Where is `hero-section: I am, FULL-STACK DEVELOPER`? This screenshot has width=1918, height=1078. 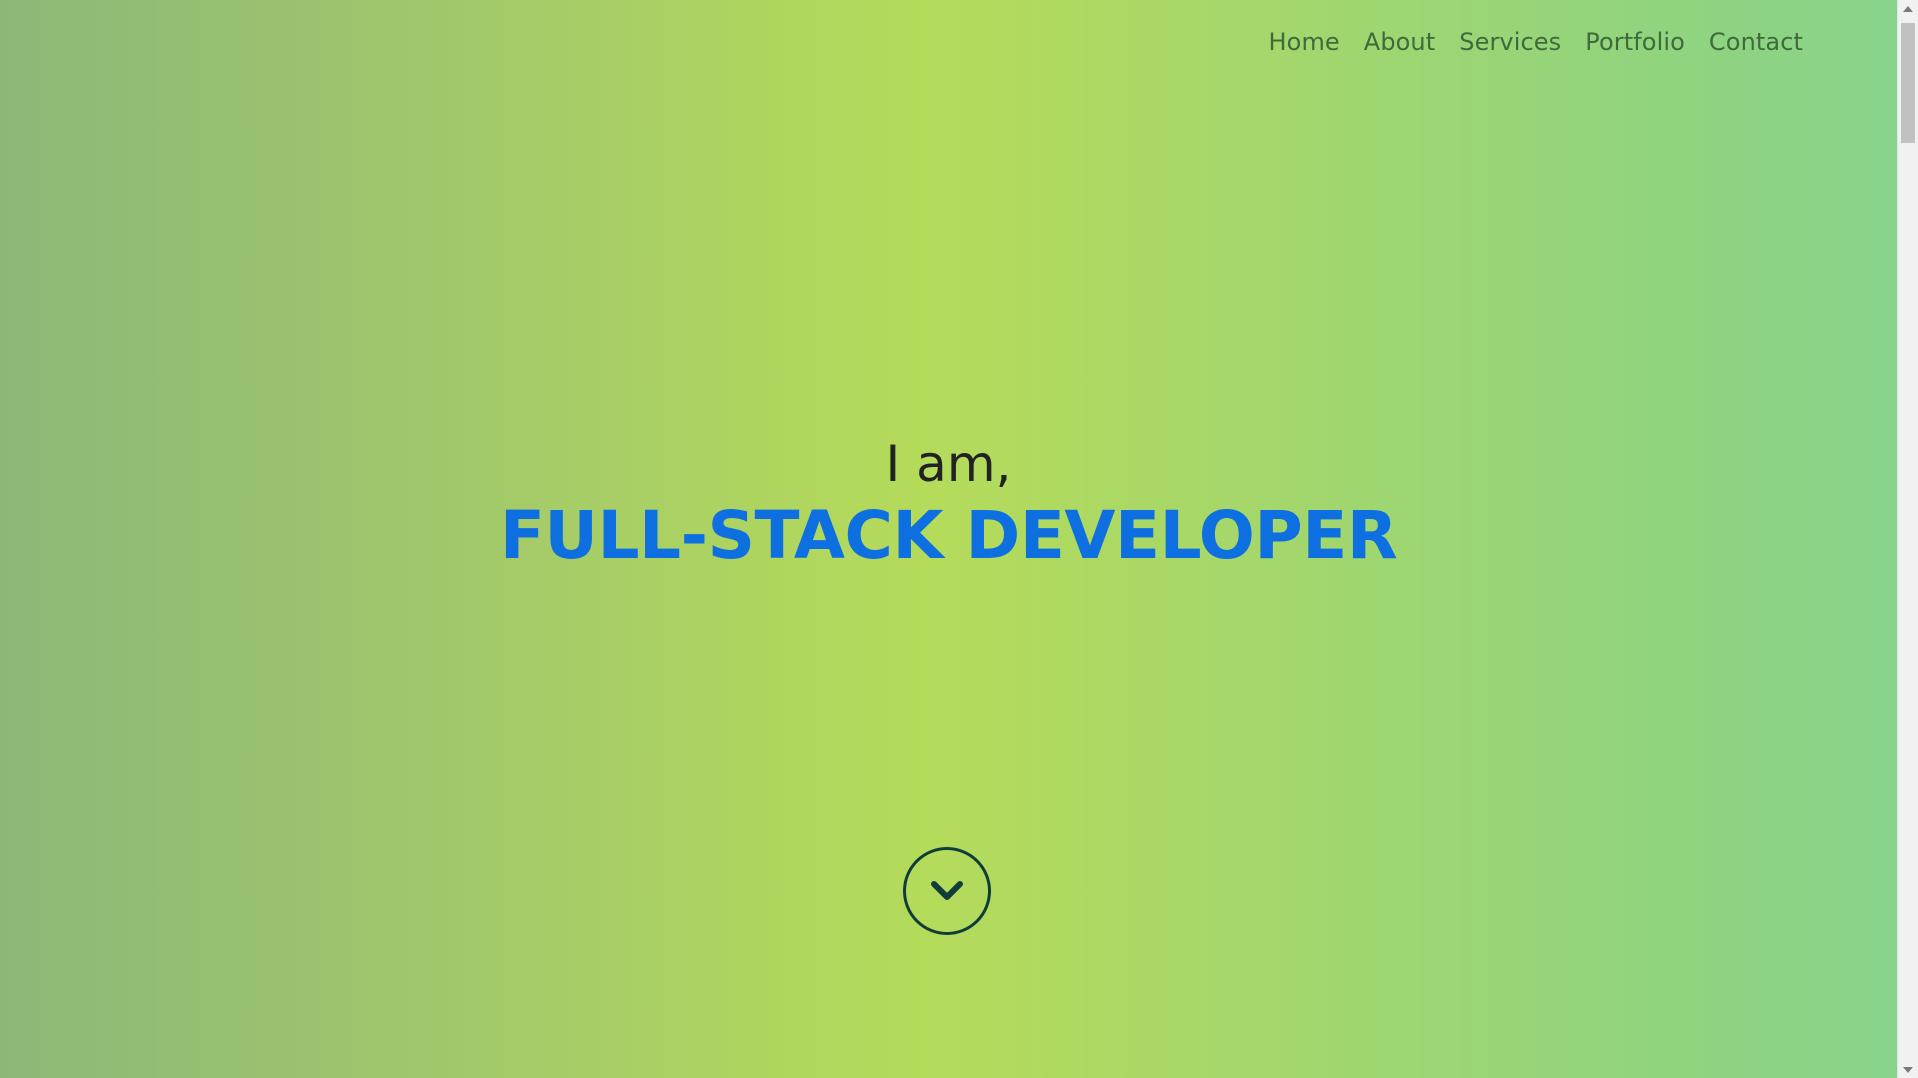 hero-section: I am, FULL-STACK DEVELOPER is located at coordinates (948, 504).